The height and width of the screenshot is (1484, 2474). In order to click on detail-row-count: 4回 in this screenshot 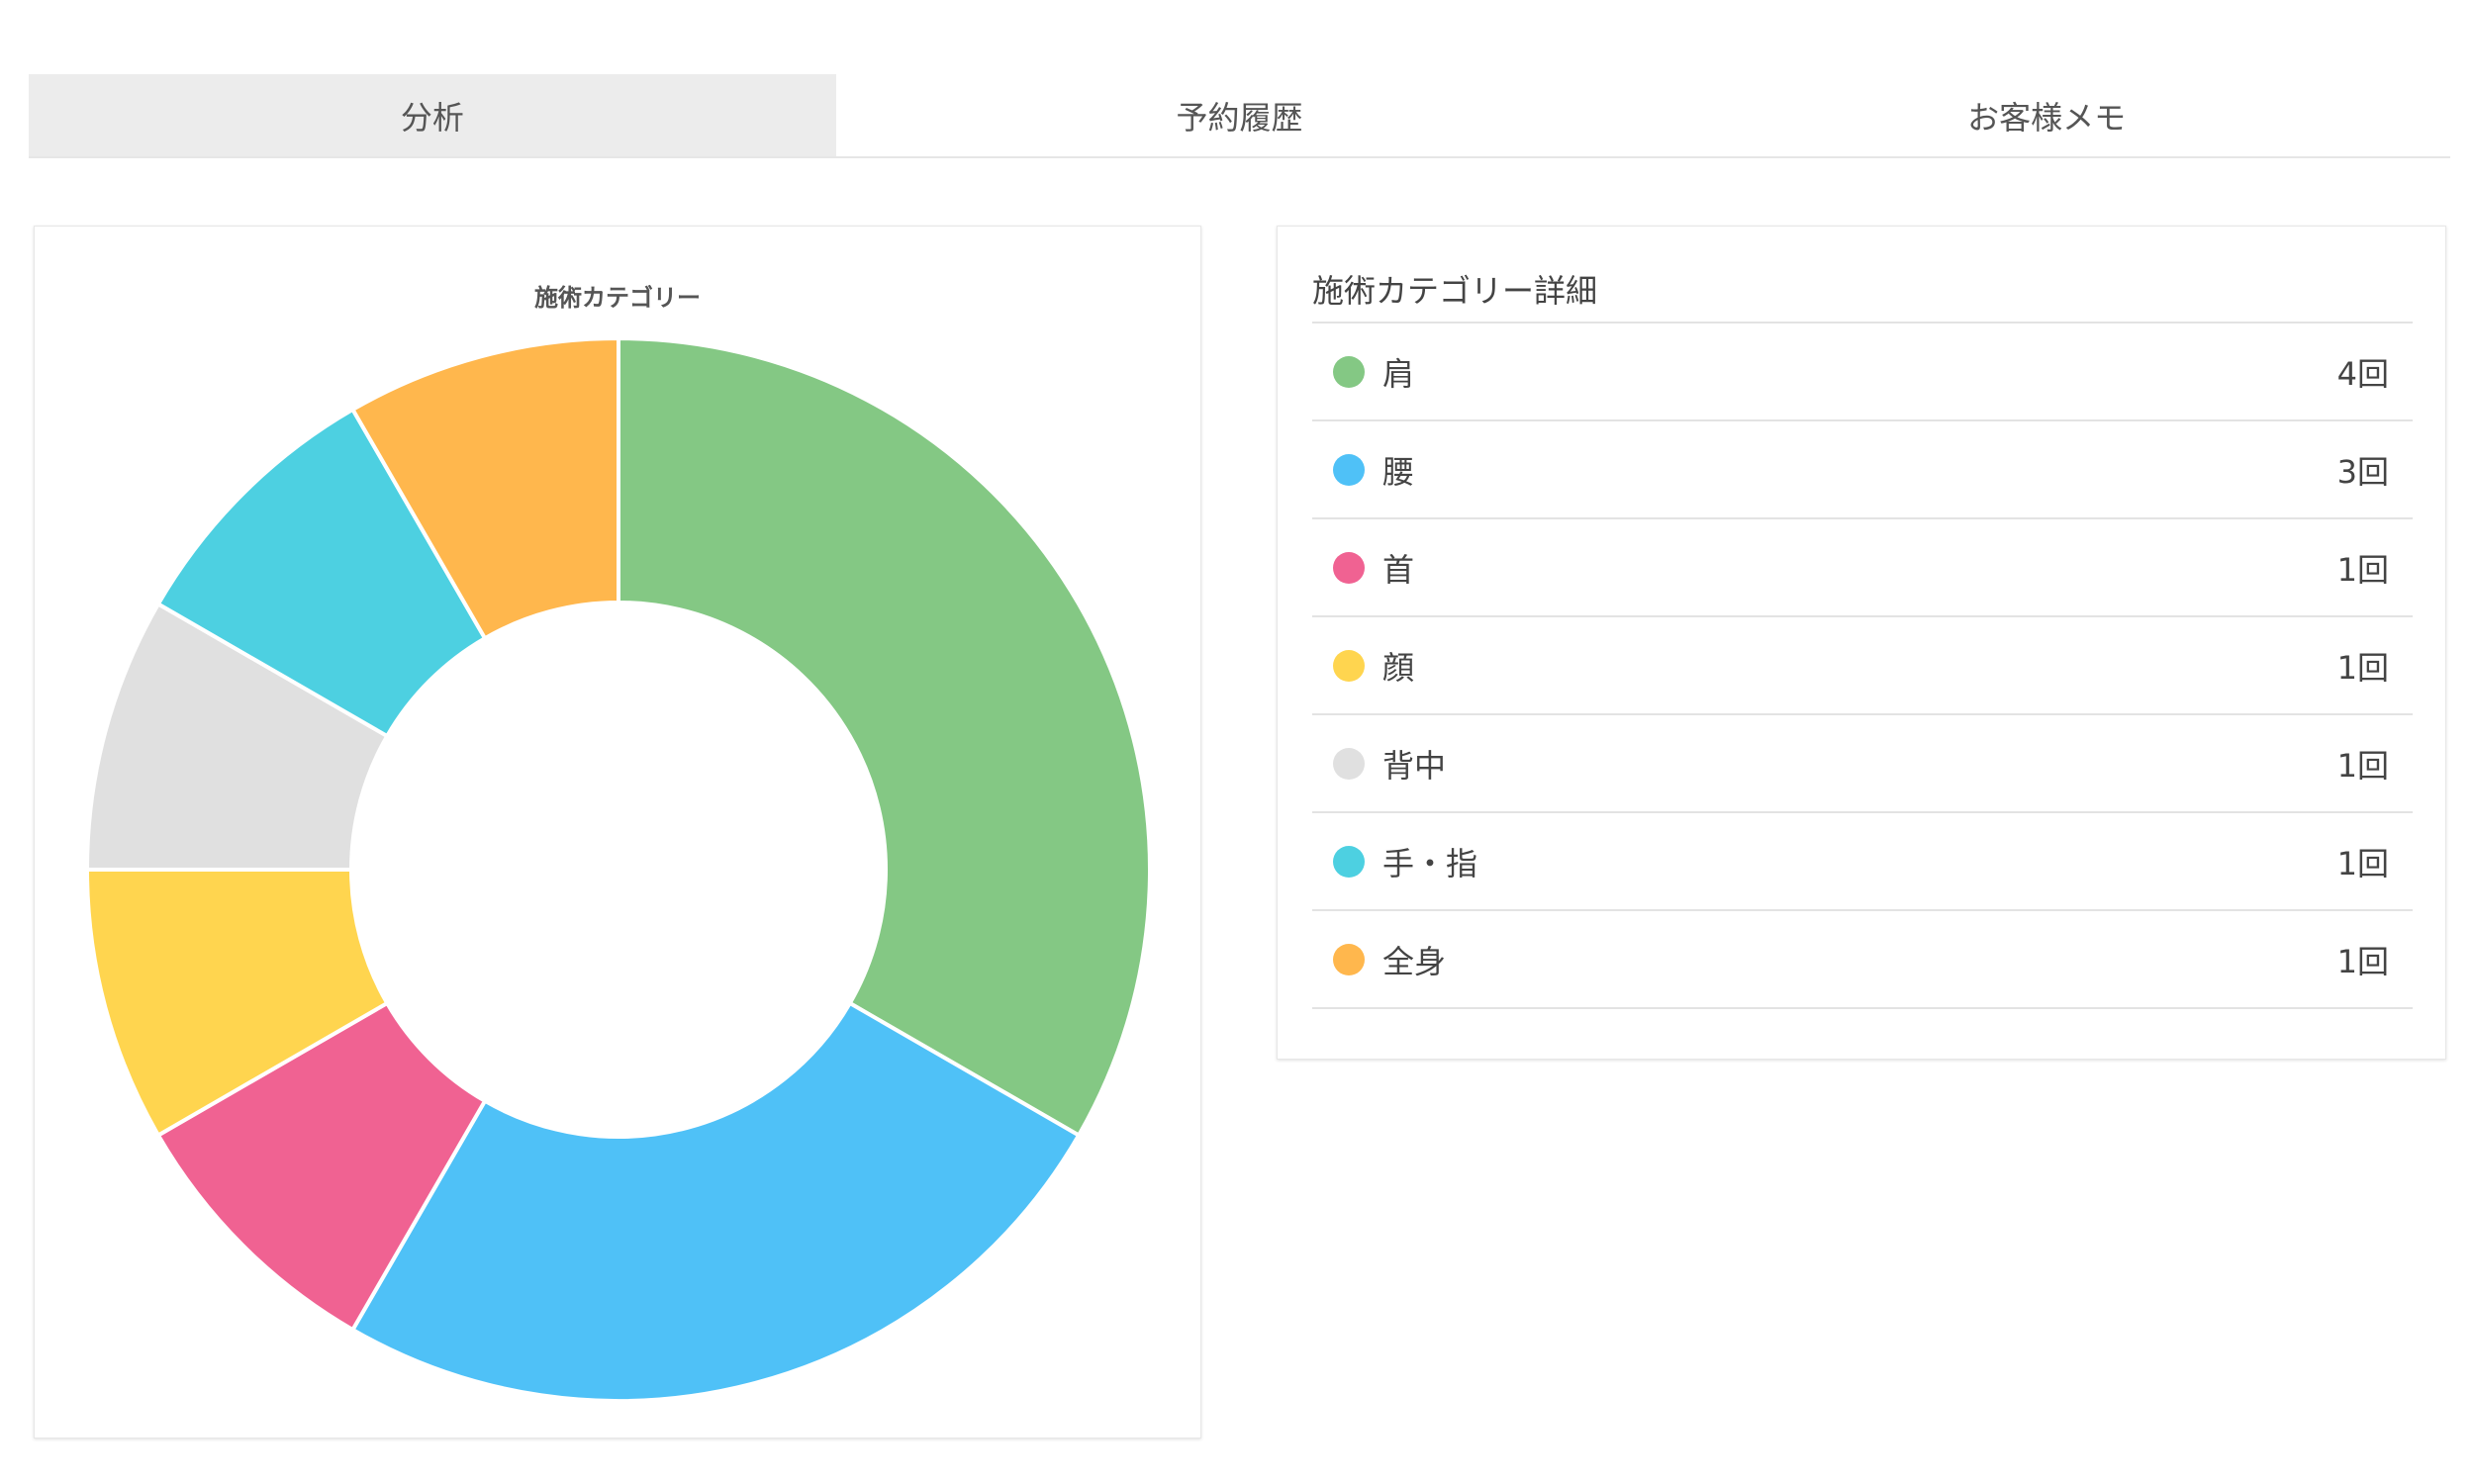, I will do `click(2363, 373)`.